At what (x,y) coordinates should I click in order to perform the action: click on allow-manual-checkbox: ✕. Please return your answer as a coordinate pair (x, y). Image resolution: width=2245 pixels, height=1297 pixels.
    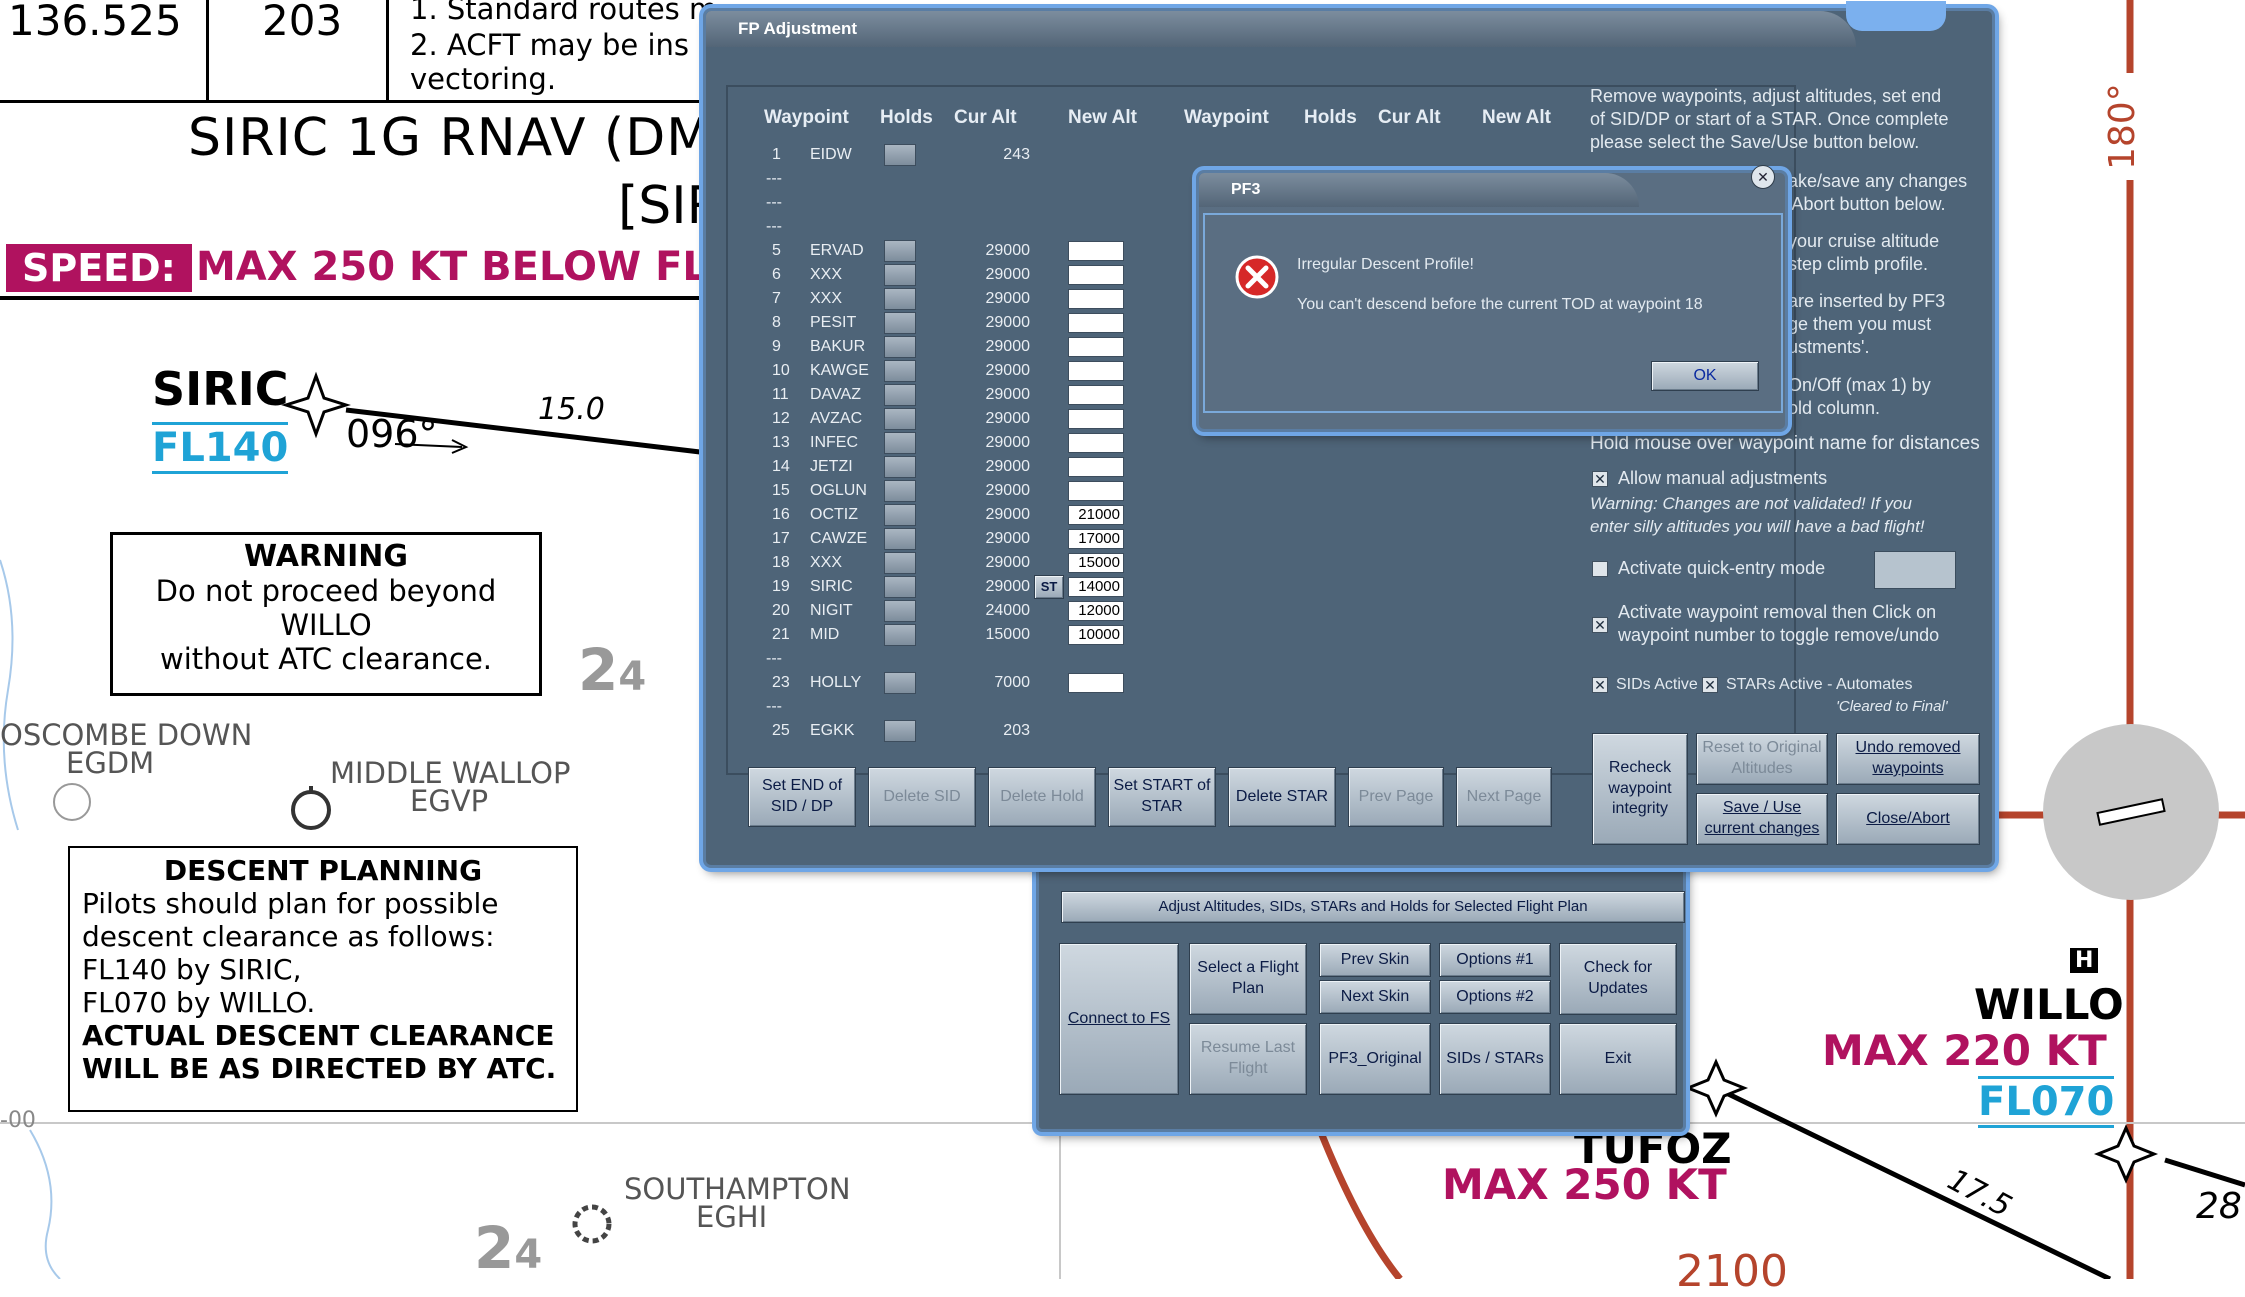
    Looking at the image, I should click on (1600, 479).